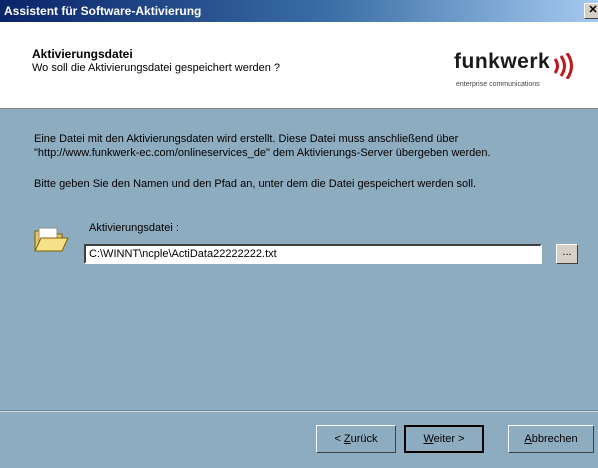 The image size is (598, 468). I want to click on cancel-button-mnemonic: A, so click(528, 439).